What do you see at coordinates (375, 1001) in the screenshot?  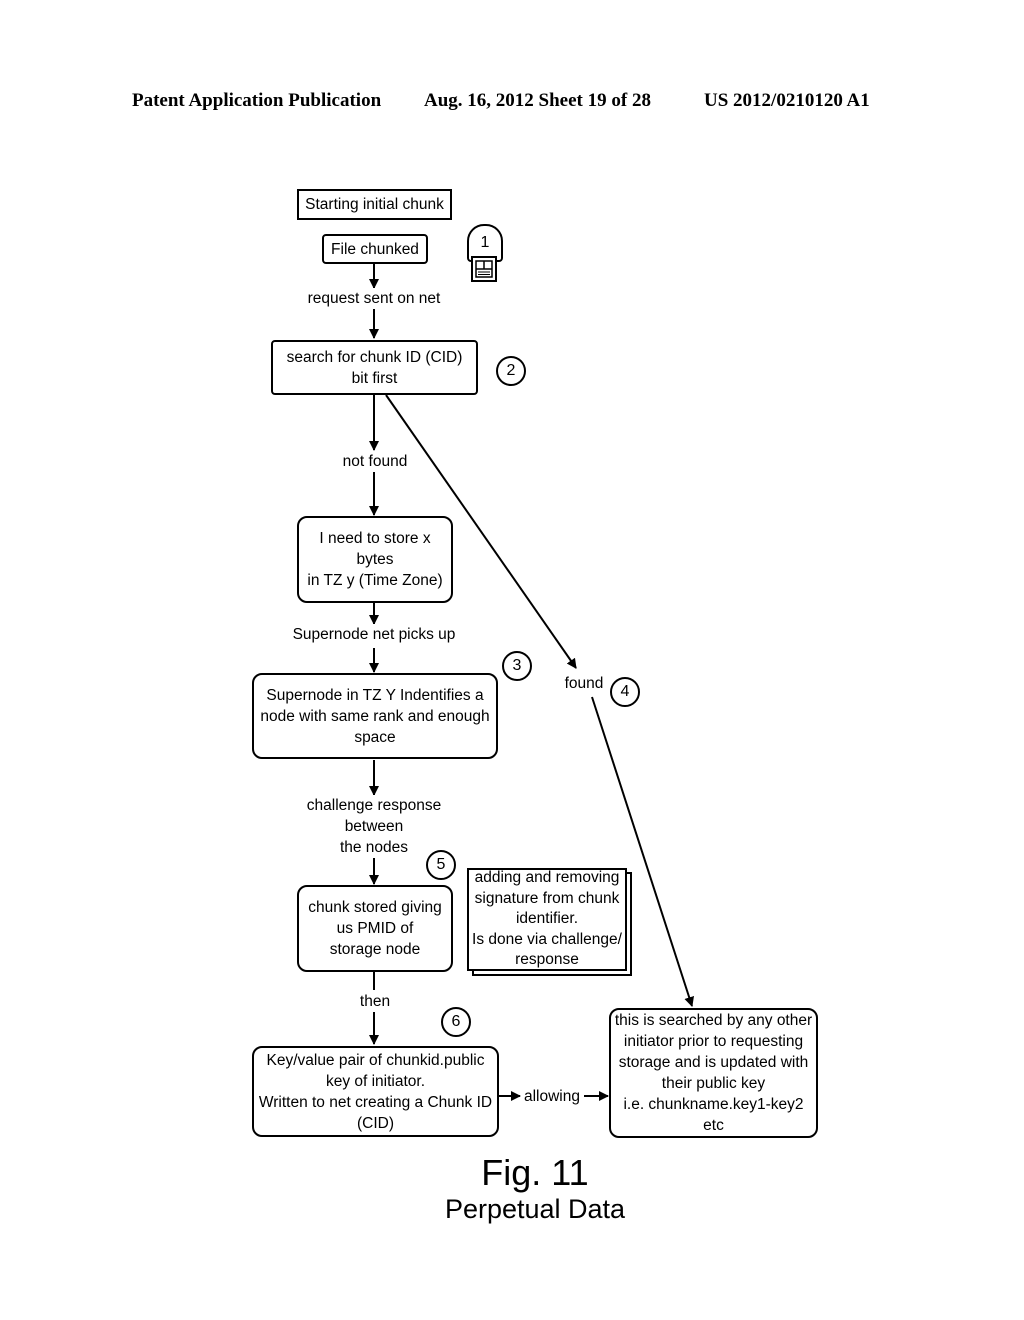 I see `label-then: then` at bounding box center [375, 1001].